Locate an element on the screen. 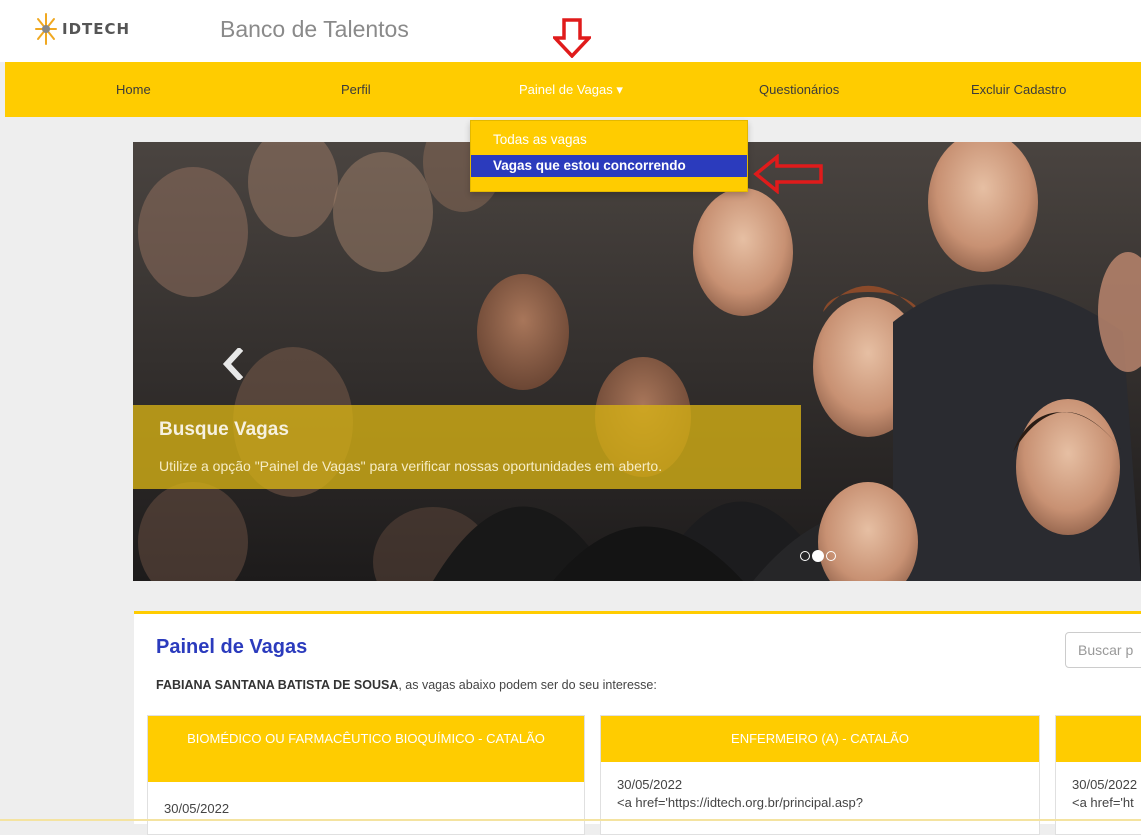 This screenshot has width=1141, height=835. caption-title: Busque Vagas is located at coordinates (224, 429).